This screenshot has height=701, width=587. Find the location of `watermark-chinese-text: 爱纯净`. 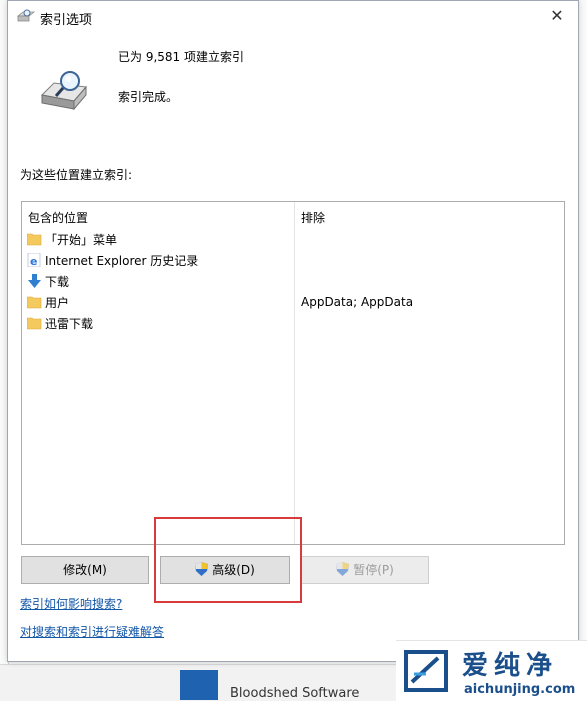

watermark-chinese-text: 爱纯净 is located at coordinates (510, 666).